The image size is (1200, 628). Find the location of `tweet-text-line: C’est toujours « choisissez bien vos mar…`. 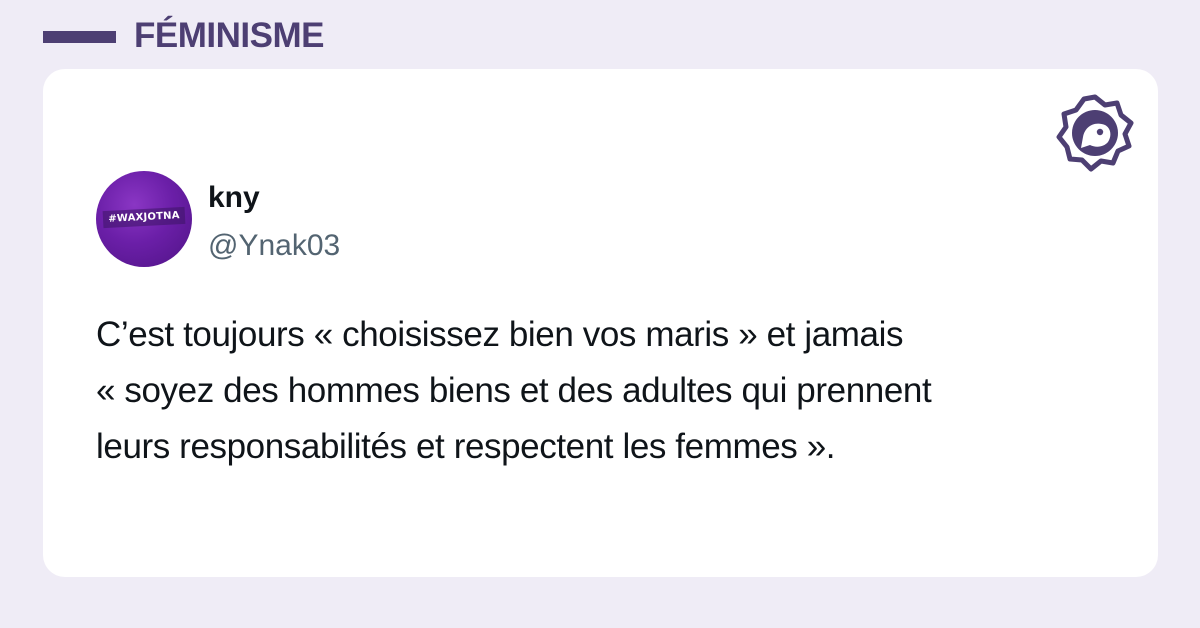

tweet-text-line: C’est toujours « choisissez bien vos mar… is located at coordinates (500, 334).